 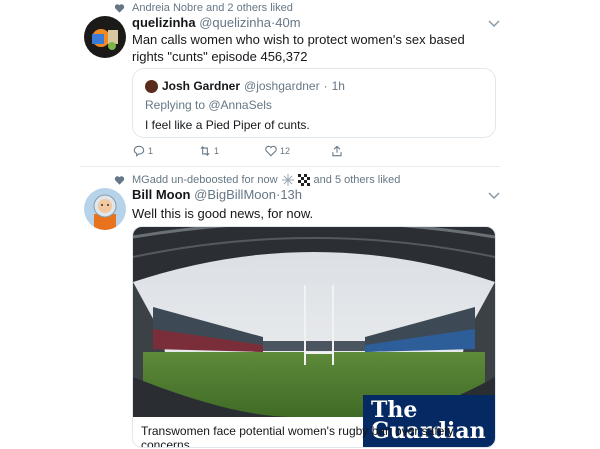 I want to click on display-name: Bill Moon, so click(x=161, y=194).